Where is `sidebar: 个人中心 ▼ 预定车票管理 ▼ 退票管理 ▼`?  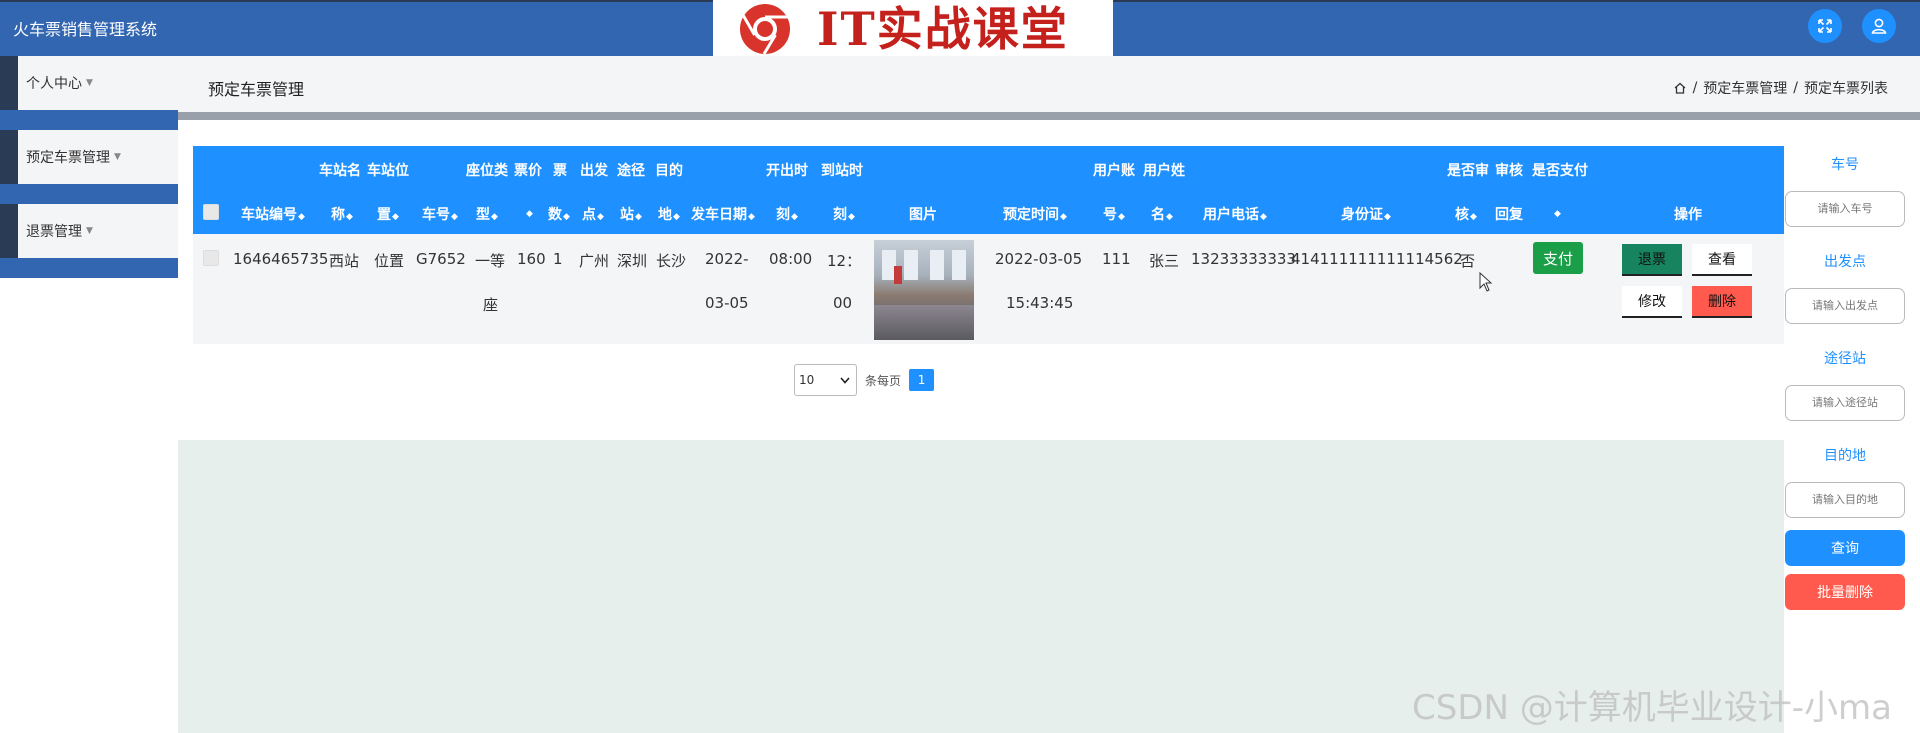
sidebar: 个人中心 ▼ 预定车票管理 ▼ 退票管理 ▼ is located at coordinates (89, 394).